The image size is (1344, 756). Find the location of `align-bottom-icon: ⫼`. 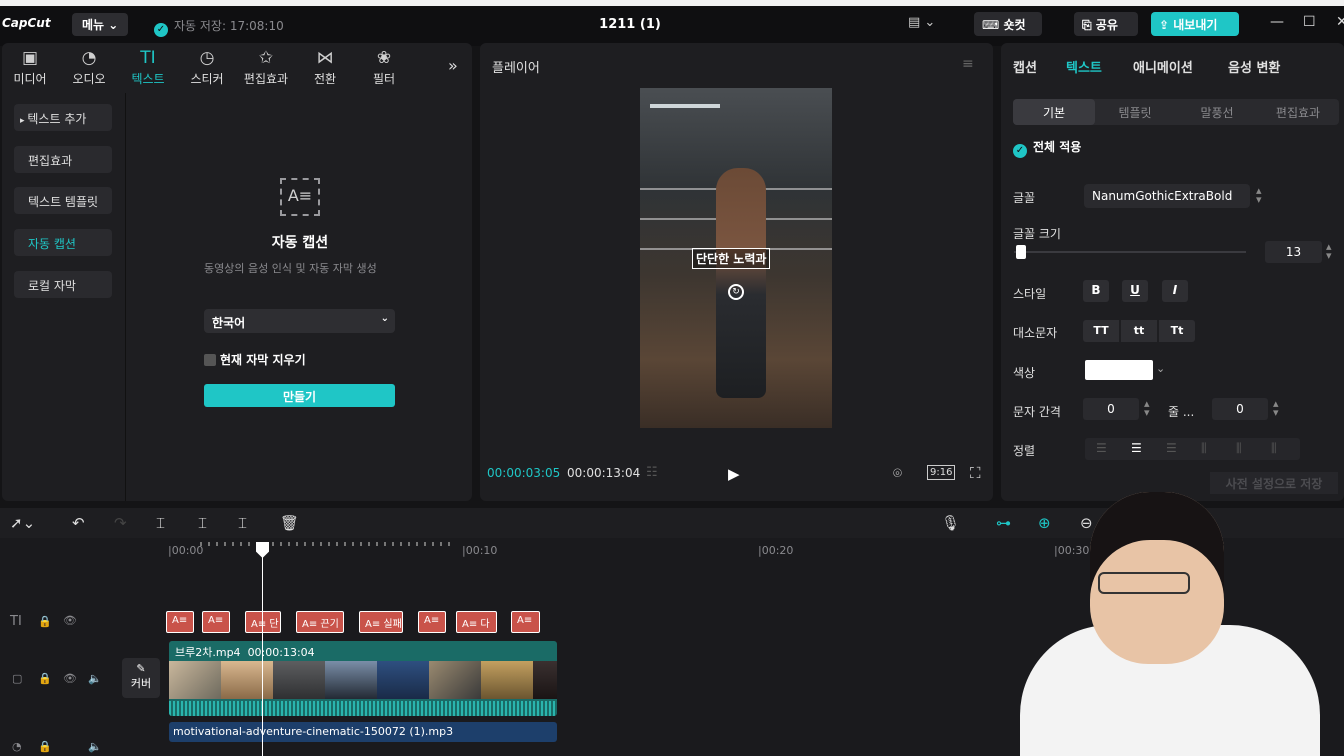

align-bottom-icon: ⫼ is located at coordinates (1274, 448).